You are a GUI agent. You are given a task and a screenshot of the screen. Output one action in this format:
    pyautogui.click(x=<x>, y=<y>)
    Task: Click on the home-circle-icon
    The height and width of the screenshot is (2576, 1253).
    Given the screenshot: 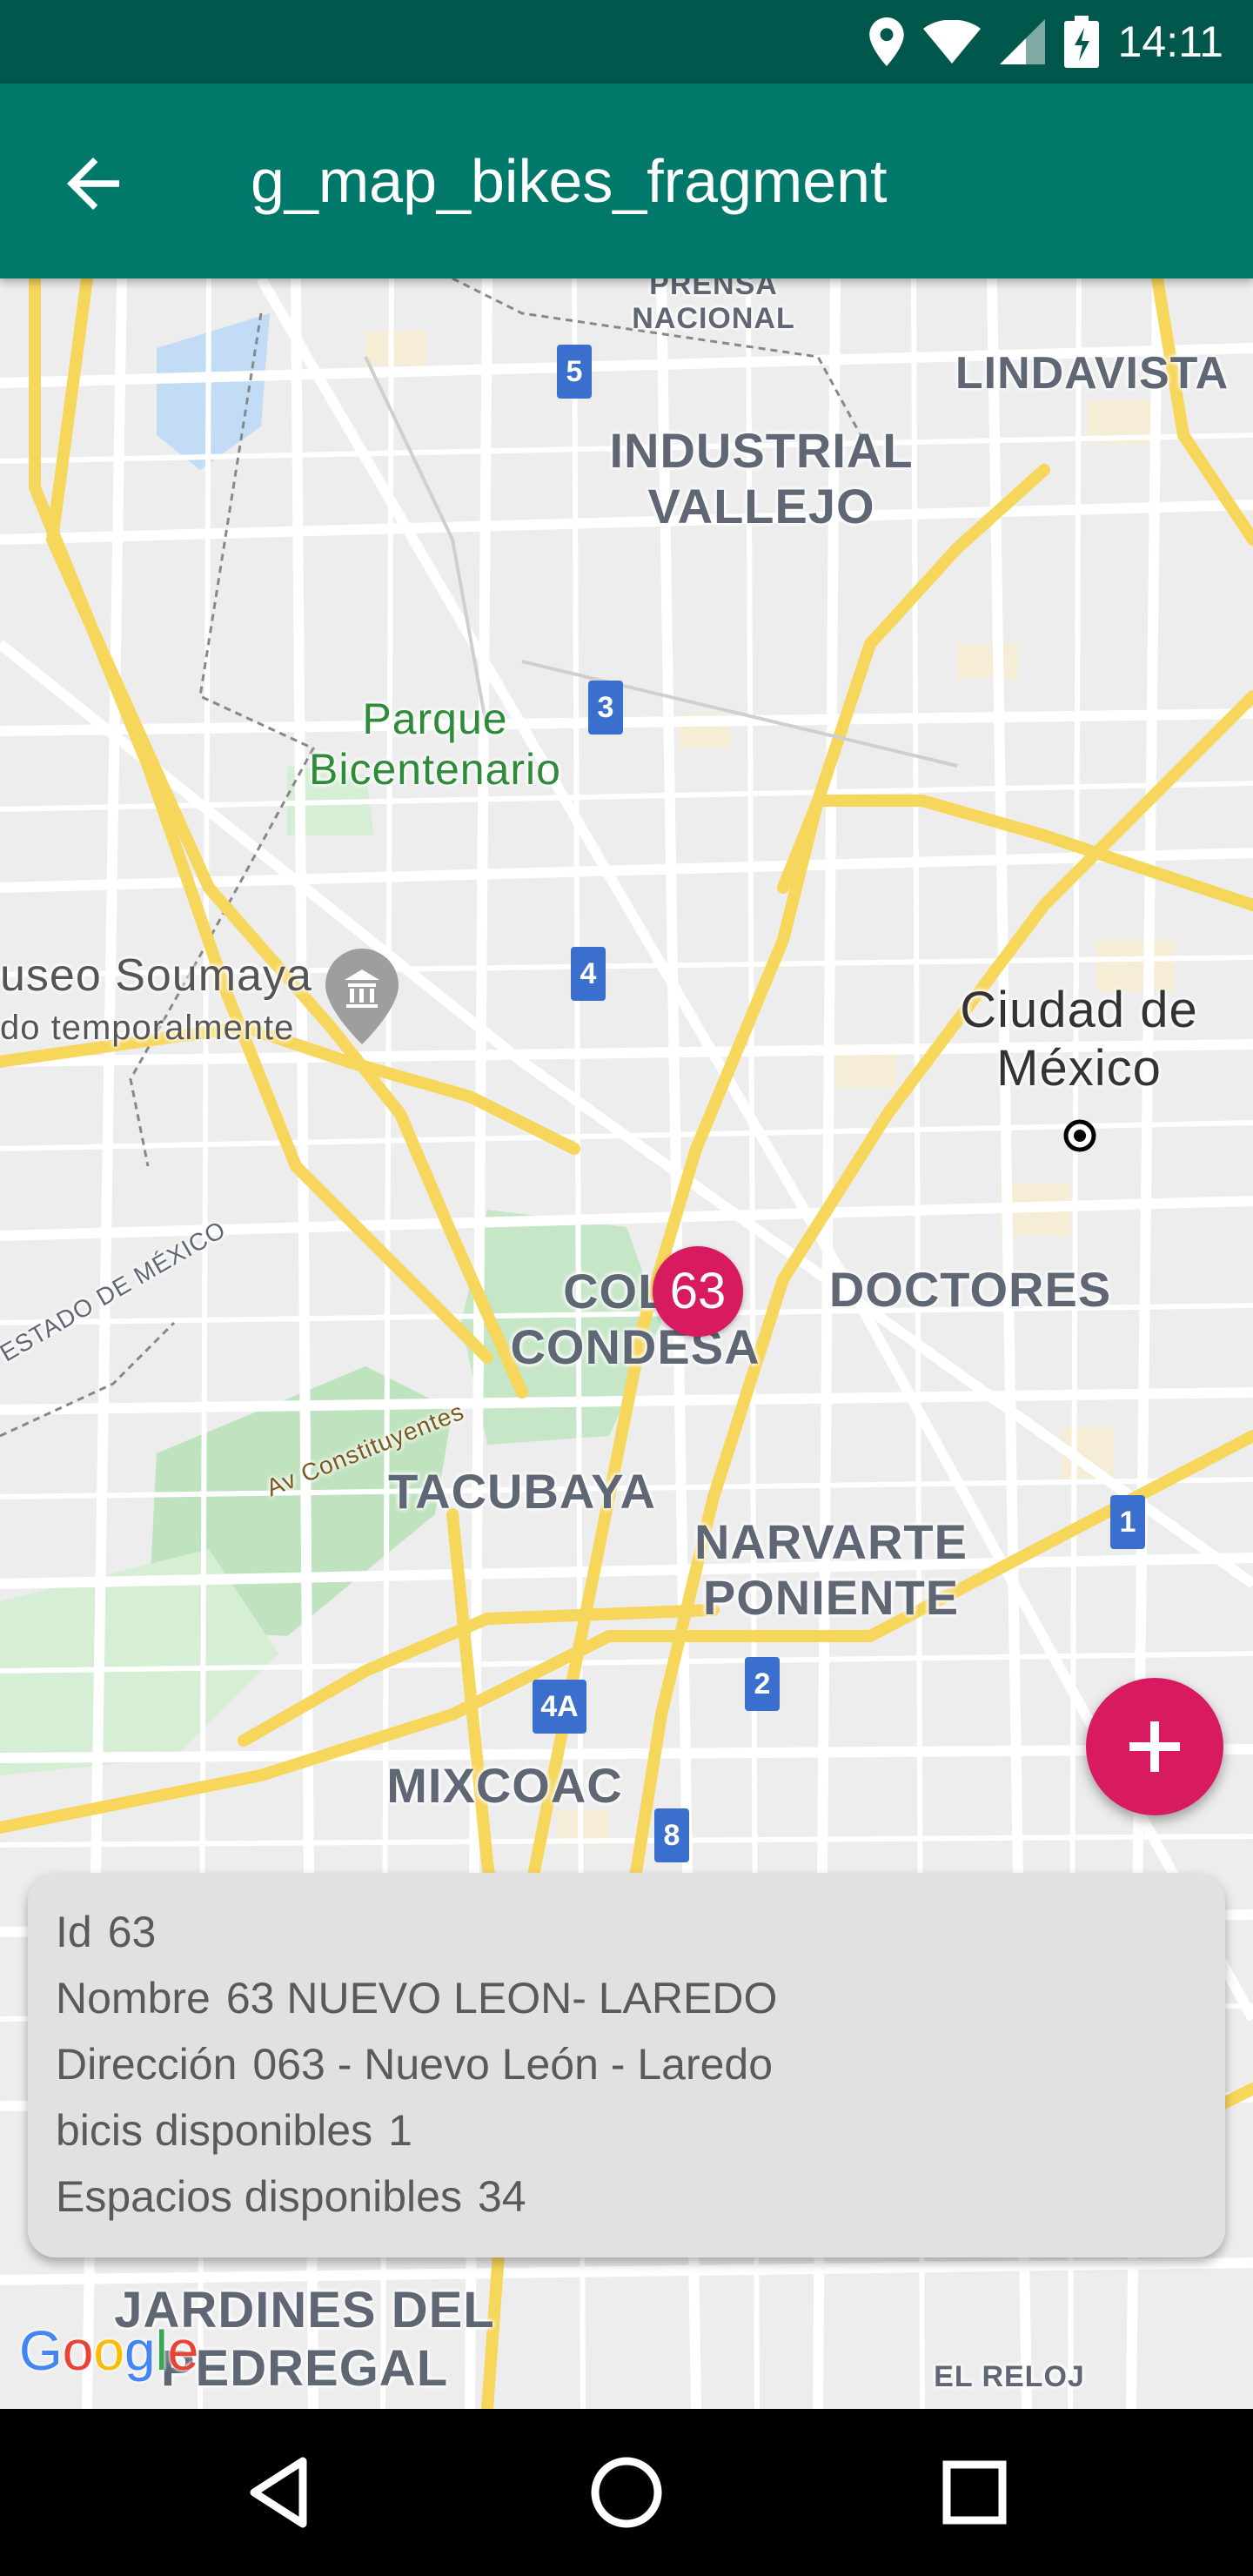 What is the action you would take?
    pyautogui.click(x=626, y=2492)
    